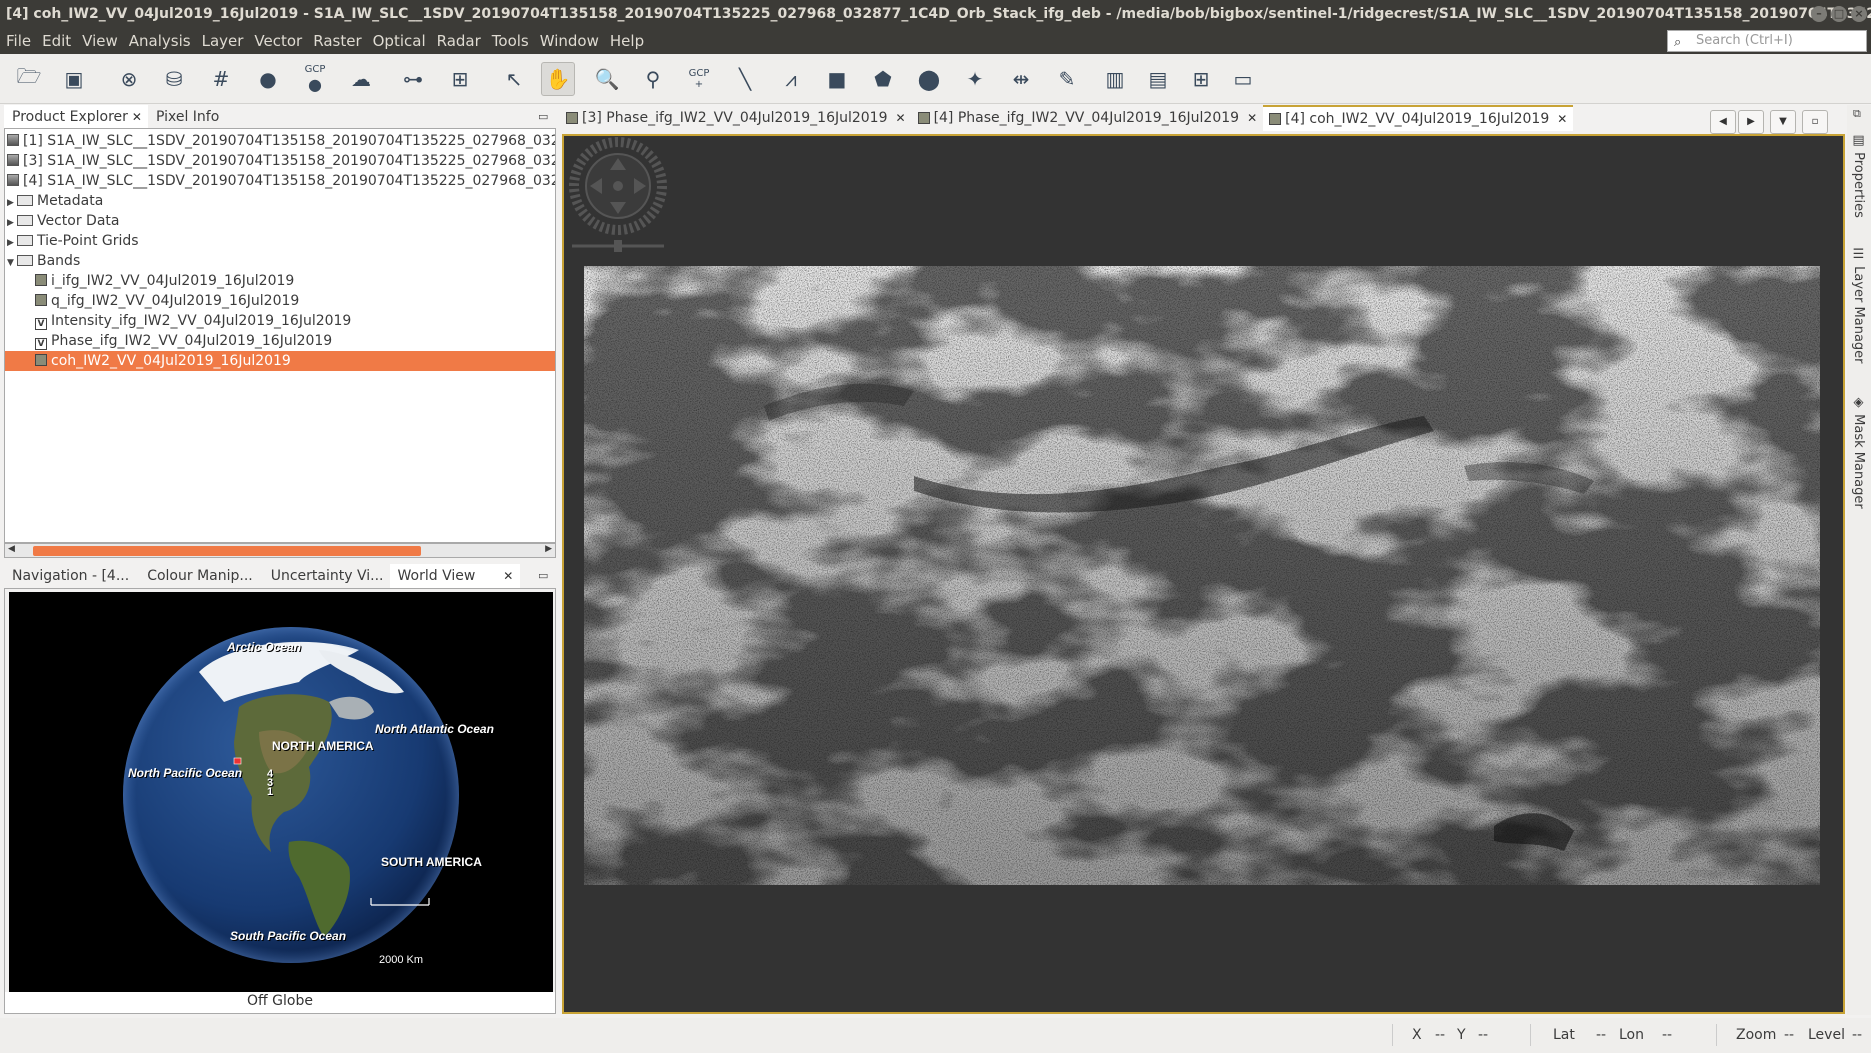  What do you see at coordinates (315, 79) in the screenshot?
I see `gcp-icon: GCP ●` at bounding box center [315, 79].